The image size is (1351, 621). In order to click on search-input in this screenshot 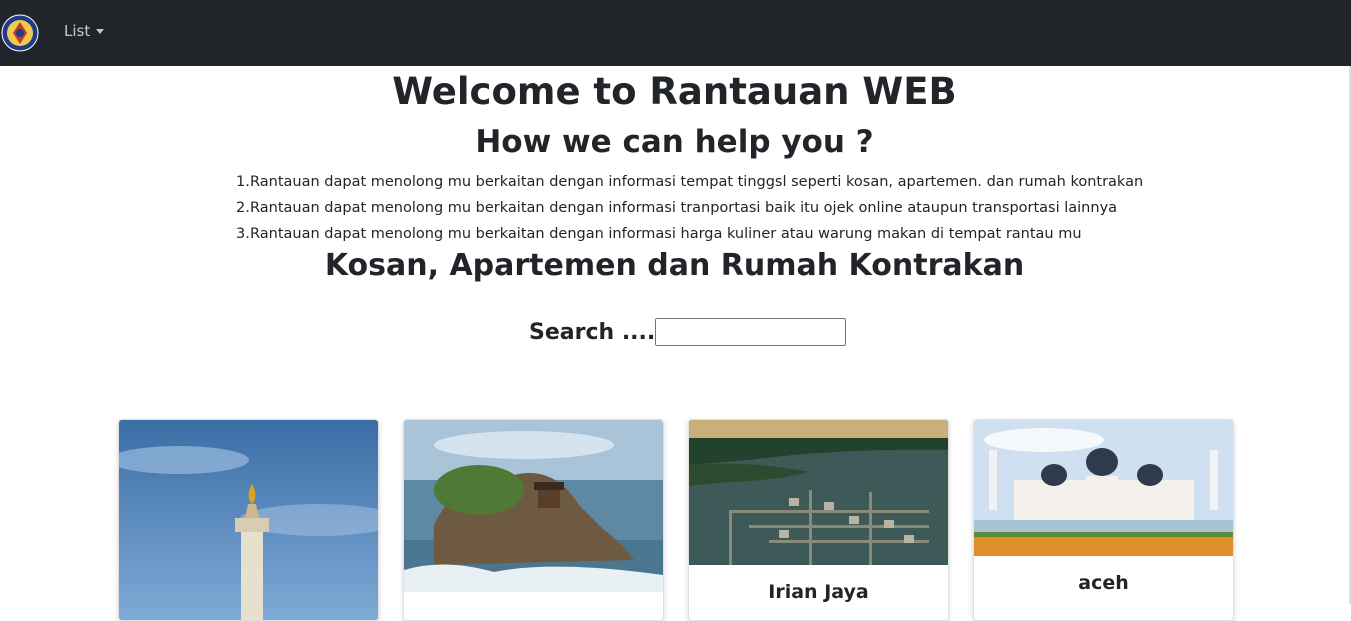, I will do `click(751, 332)`.